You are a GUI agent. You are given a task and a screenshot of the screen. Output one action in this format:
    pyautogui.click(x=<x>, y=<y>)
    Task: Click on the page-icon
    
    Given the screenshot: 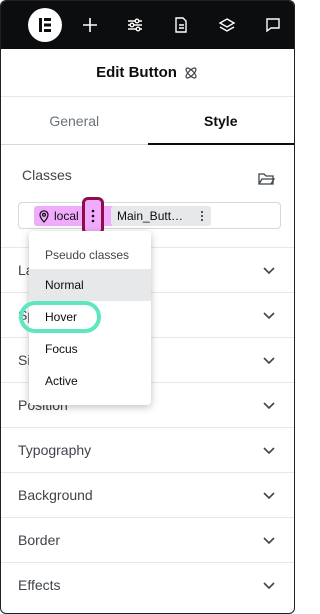 What is the action you would take?
    pyautogui.click(x=181, y=25)
    